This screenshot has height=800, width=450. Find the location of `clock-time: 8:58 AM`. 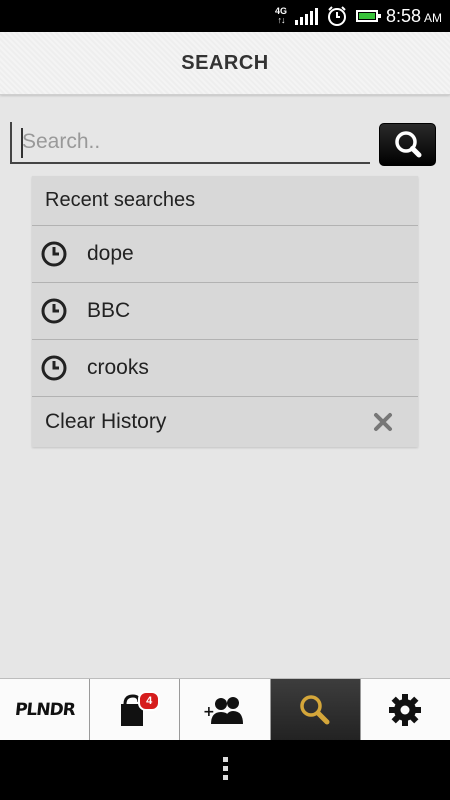

clock-time: 8:58 AM is located at coordinates (414, 16).